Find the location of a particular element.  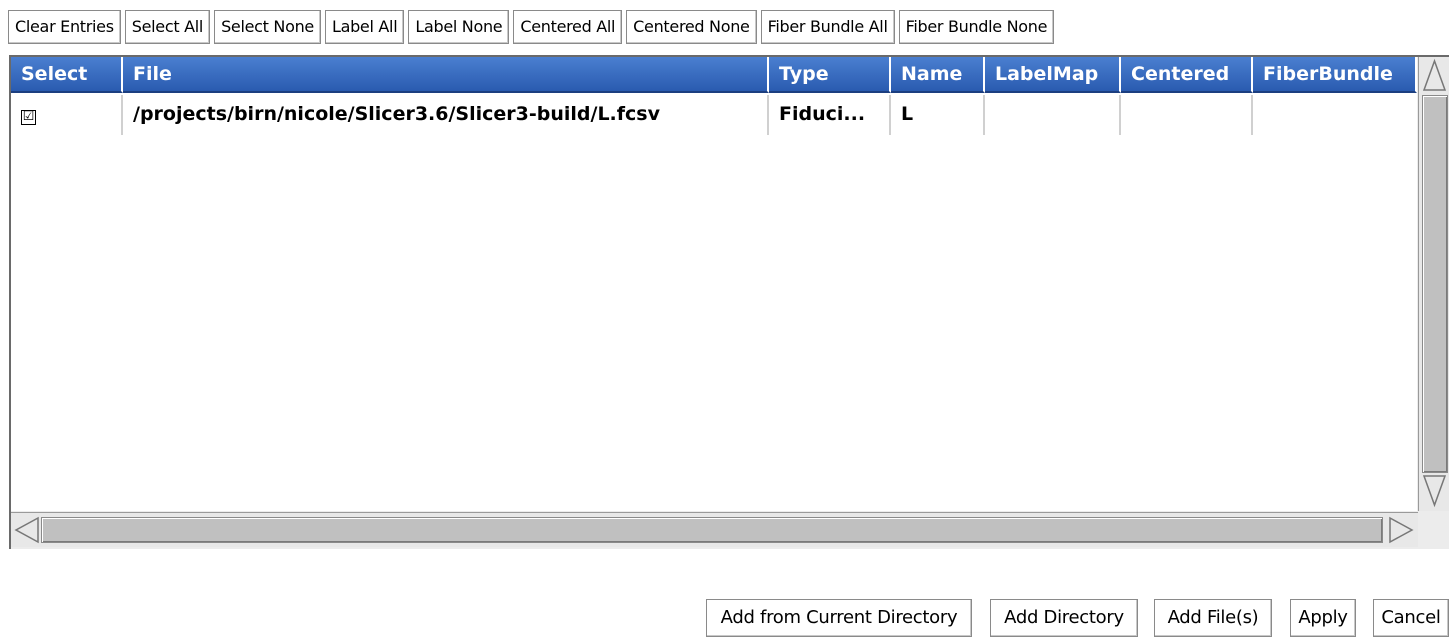

label-all-button: Label All is located at coordinates (364, 27).